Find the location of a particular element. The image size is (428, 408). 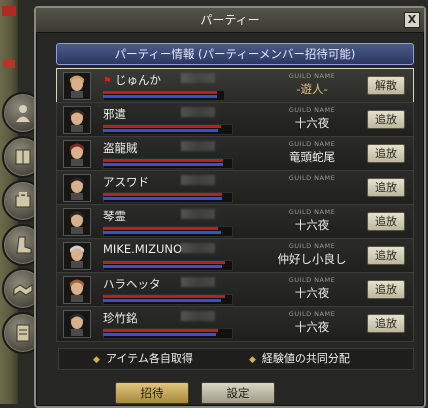

member-name: ハラヘッタ is located at coordinates (132, 284).